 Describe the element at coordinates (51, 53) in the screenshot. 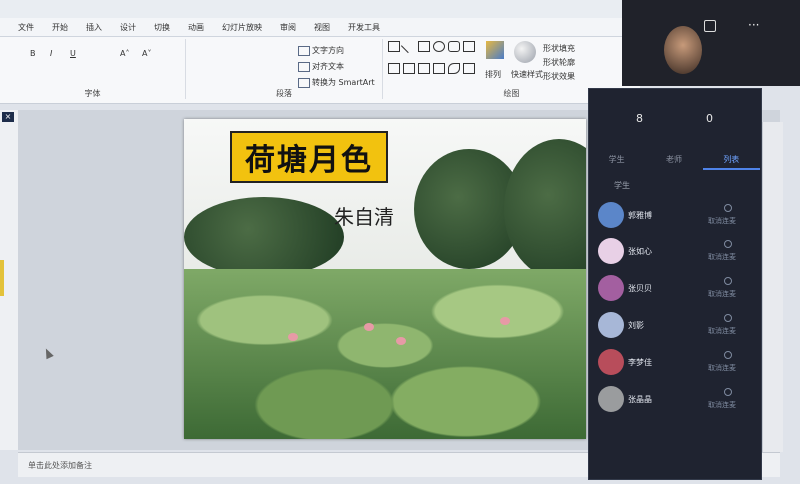

I see `italic-button: I` at that location.